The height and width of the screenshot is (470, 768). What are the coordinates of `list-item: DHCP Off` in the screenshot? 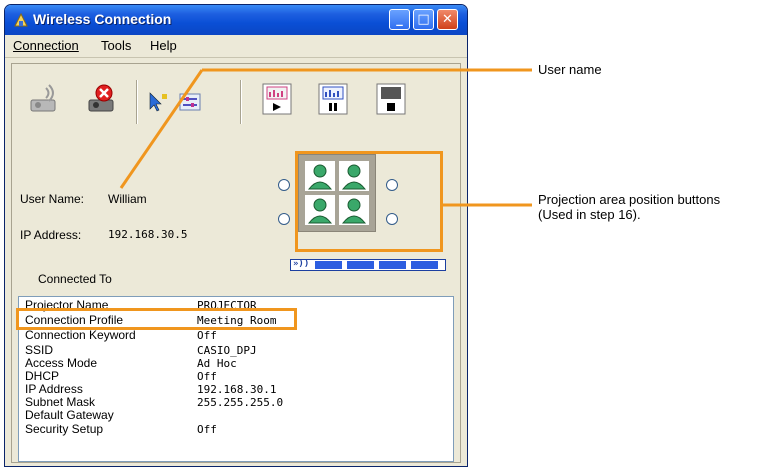 It's located at (121, 376).